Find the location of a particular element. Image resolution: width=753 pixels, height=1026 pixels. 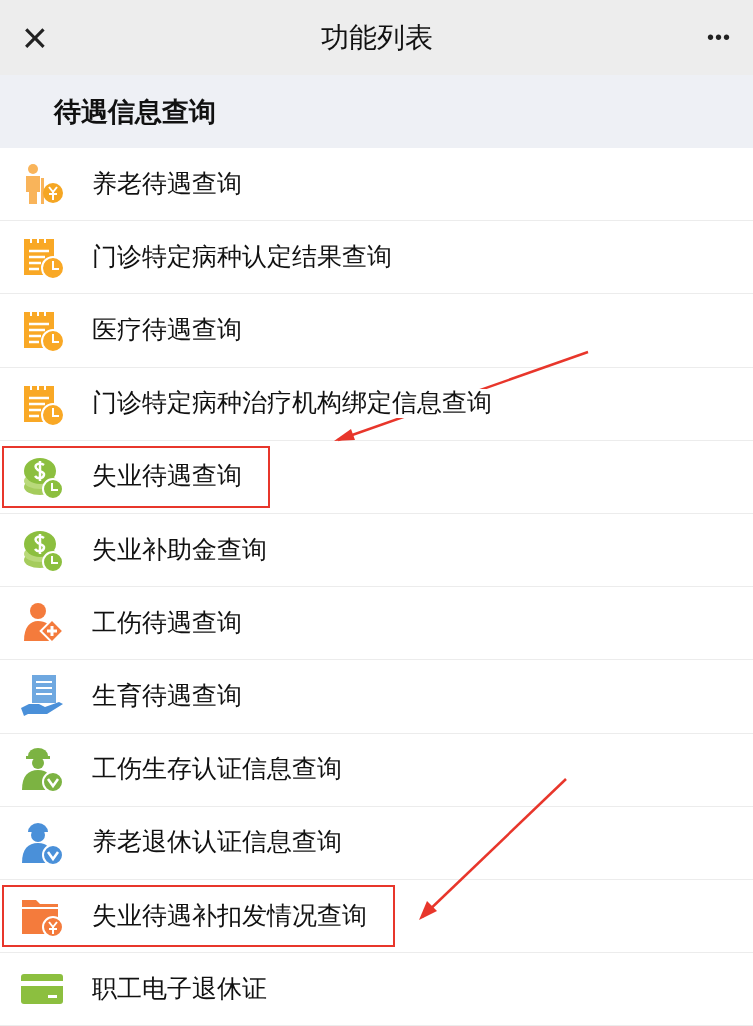

item-label: 门诊特定病种治疗机构绑定信息查询 is located at coordinates (292, 404).